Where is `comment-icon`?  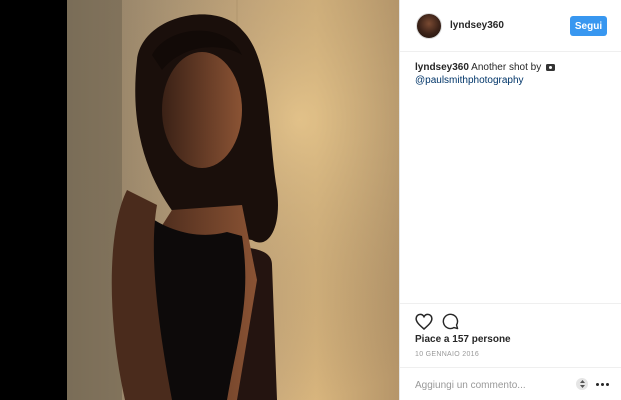
comment-icon is located at coordinates (450, 321).